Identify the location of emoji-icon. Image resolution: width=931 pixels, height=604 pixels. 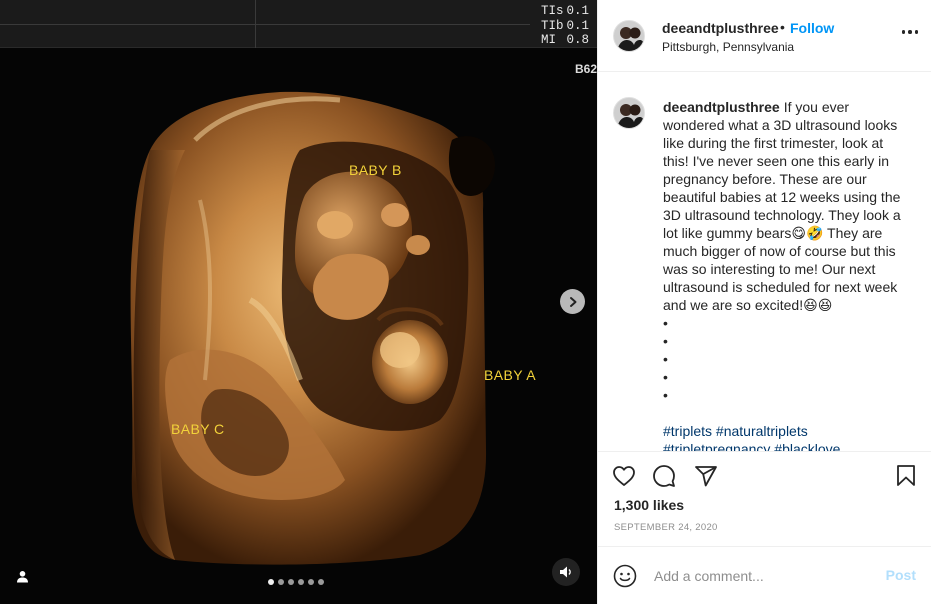
(625, 576).